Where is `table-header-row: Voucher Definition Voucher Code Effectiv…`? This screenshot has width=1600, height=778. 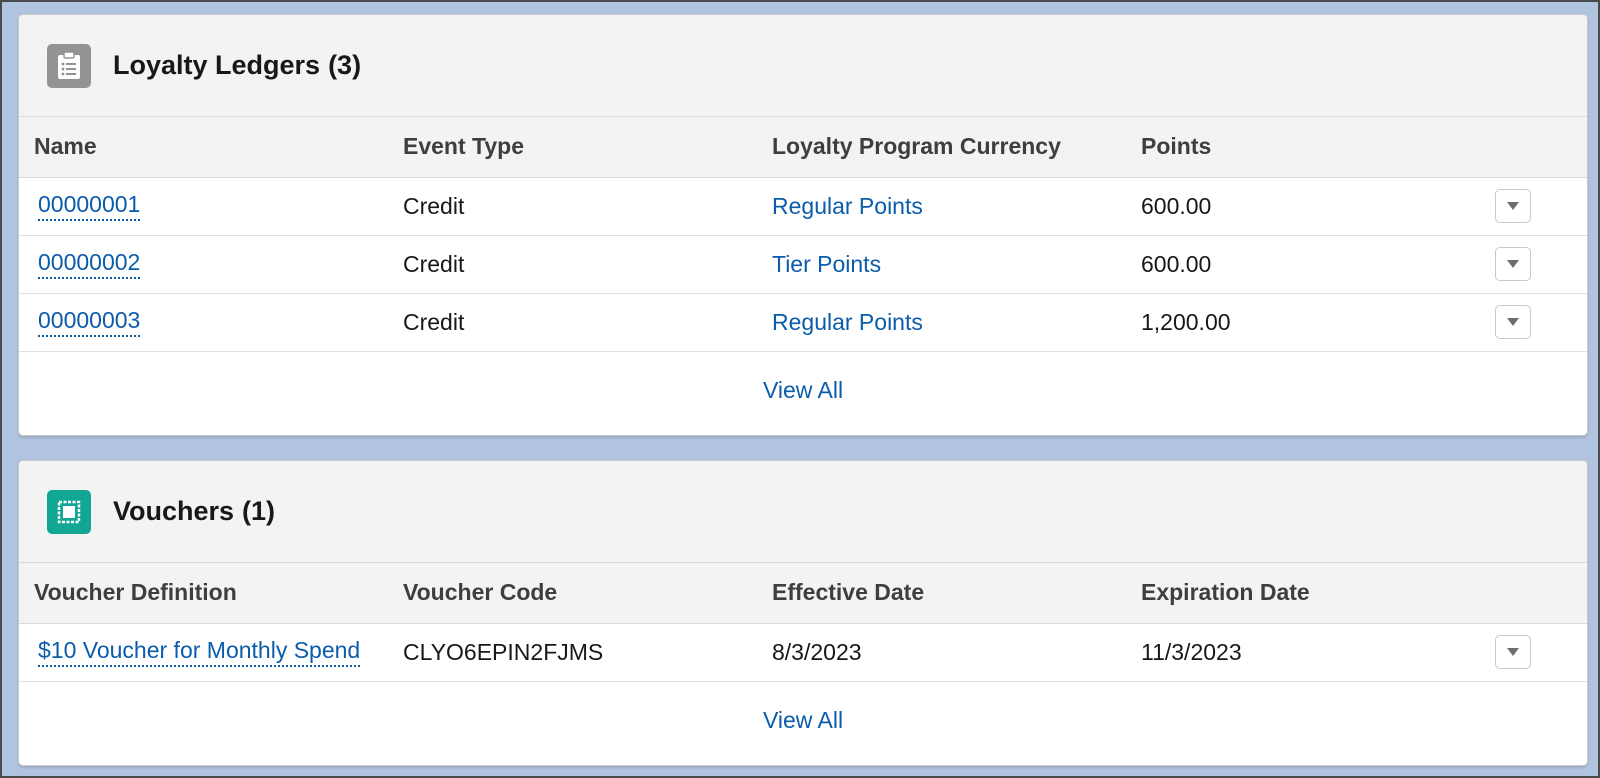
table-header-row: Voucher Definition Voucher Code Effectiv… is located at coordinates (803, 593).